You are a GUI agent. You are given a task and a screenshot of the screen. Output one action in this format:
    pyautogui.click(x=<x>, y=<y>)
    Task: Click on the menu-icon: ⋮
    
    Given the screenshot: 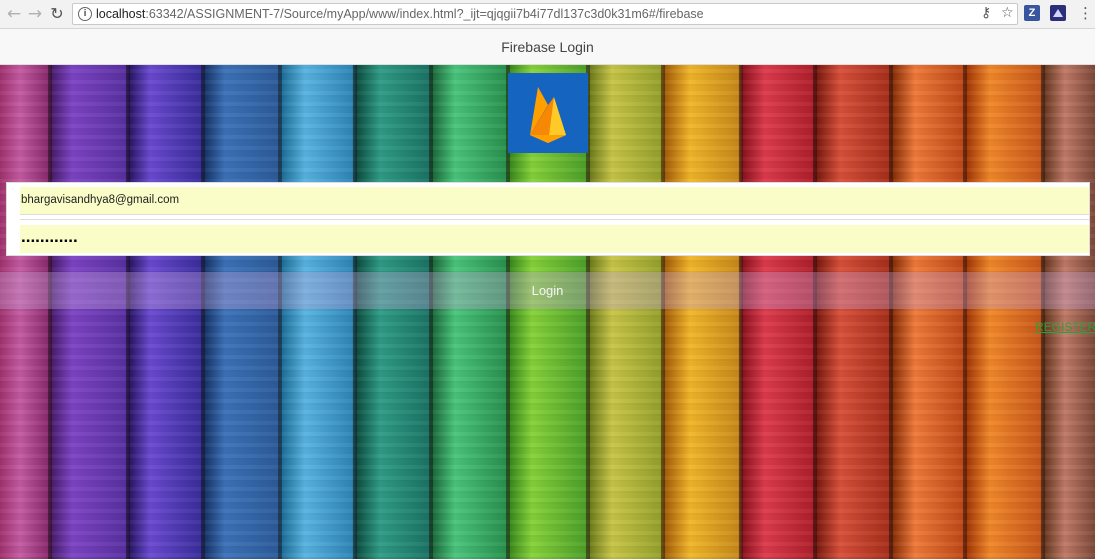 What is the action you would take?
    pyautogui.click(x=1085, y=13)
    